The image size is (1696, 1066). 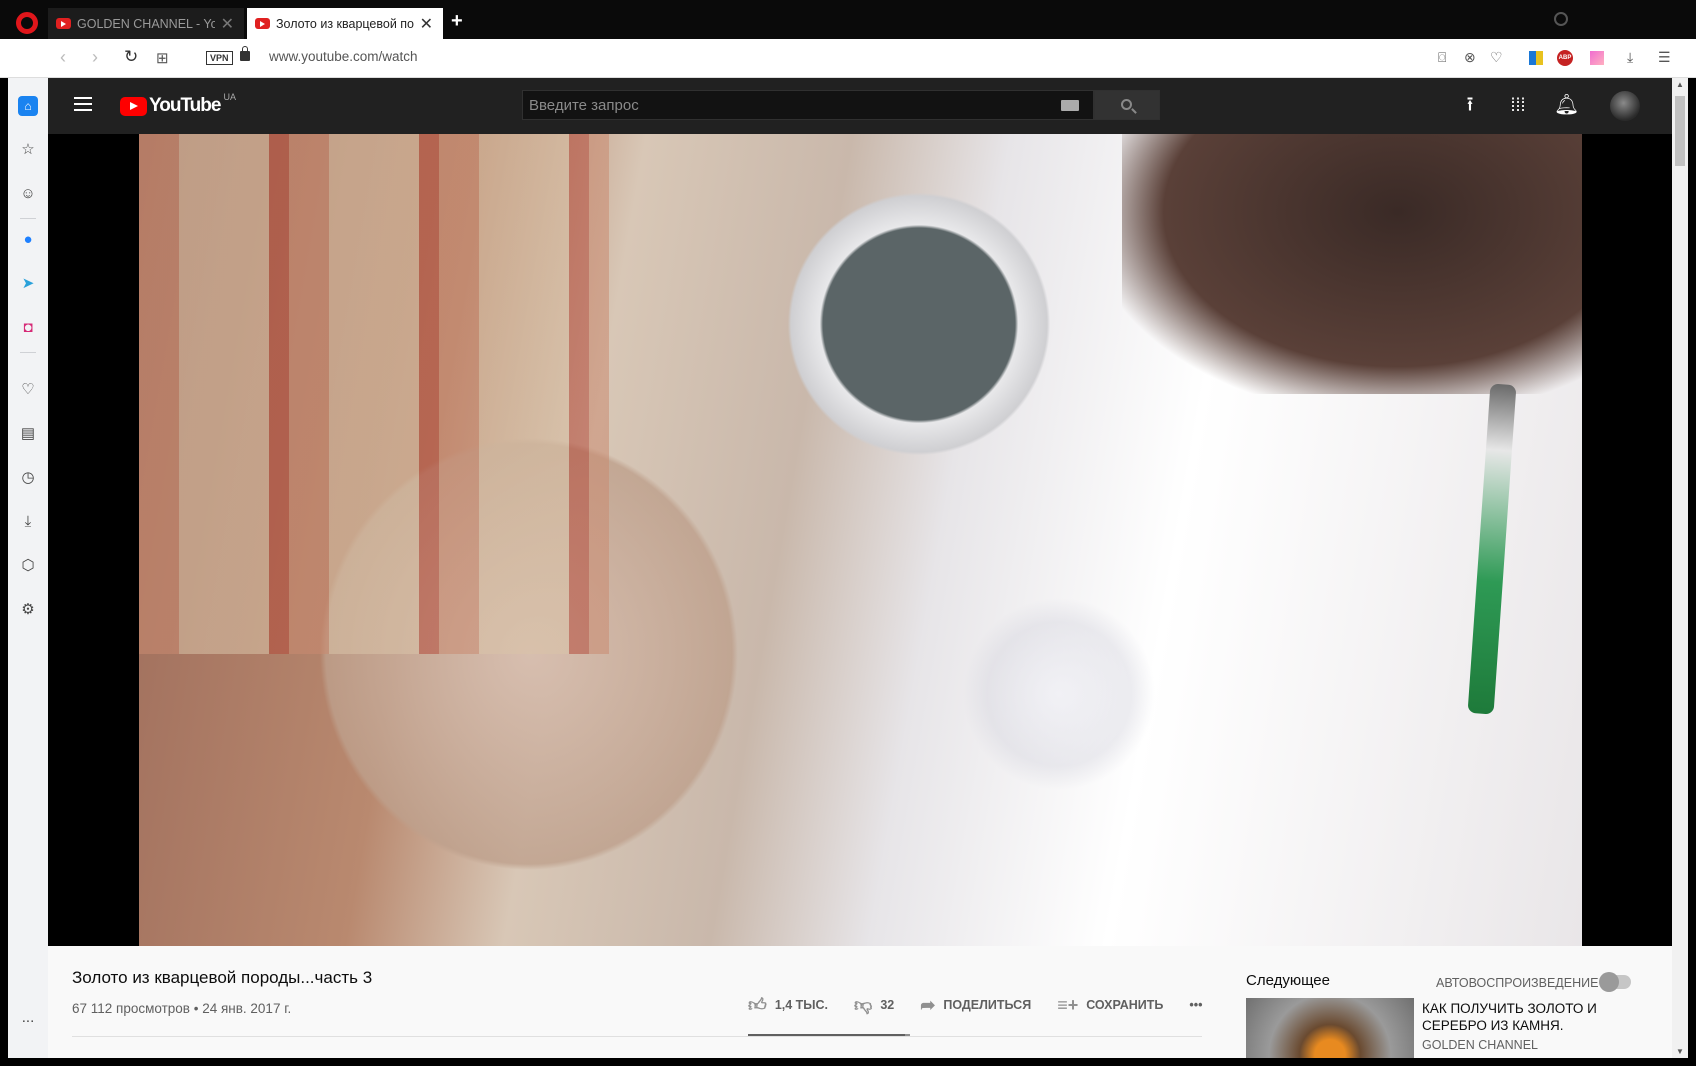 I want to click on search-icon, so click(x=1126, y=104).